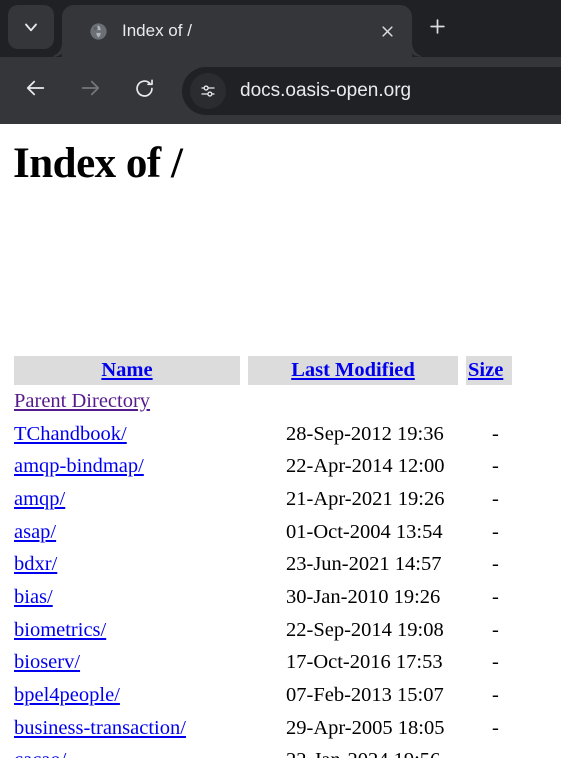 The width and height of the screenshot is (561, 758). What do you see at coordinates (263, 630) in the screenshot?
I see `table-row: biometrics/22-Sep-2014 19:08 -` at bounding box center [263, 630].